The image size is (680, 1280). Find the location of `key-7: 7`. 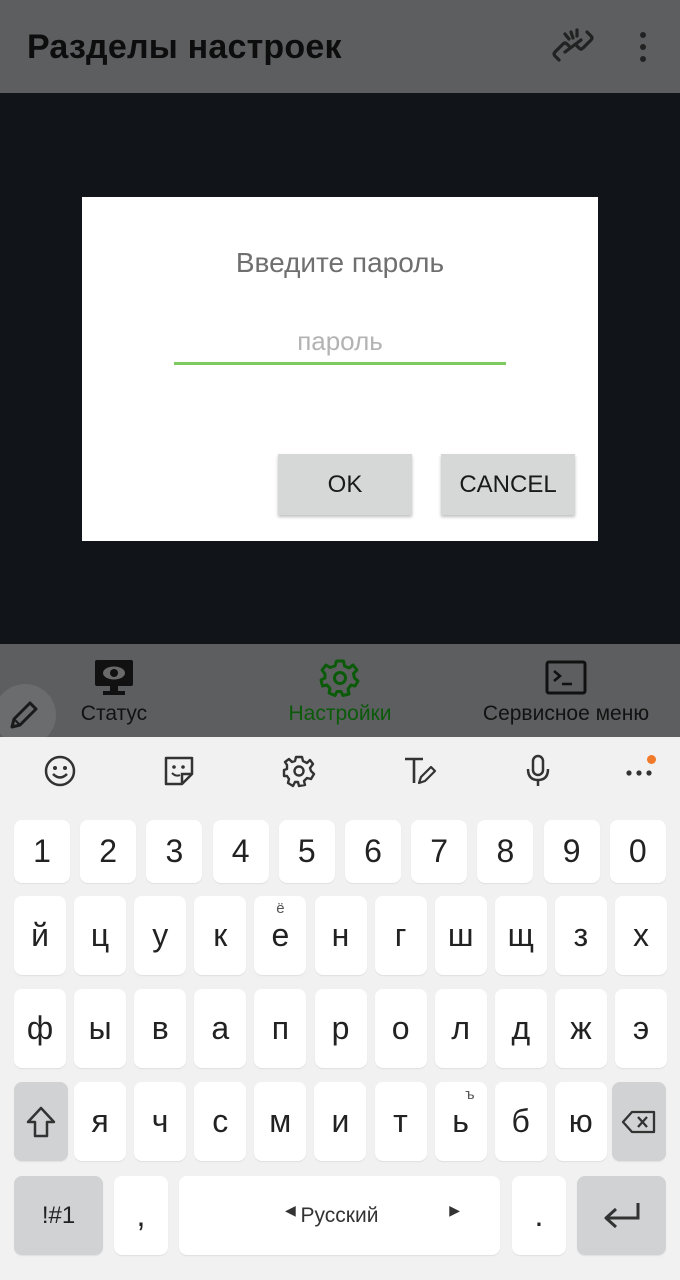

key-7: 7 is located at coordinates (439, 851).